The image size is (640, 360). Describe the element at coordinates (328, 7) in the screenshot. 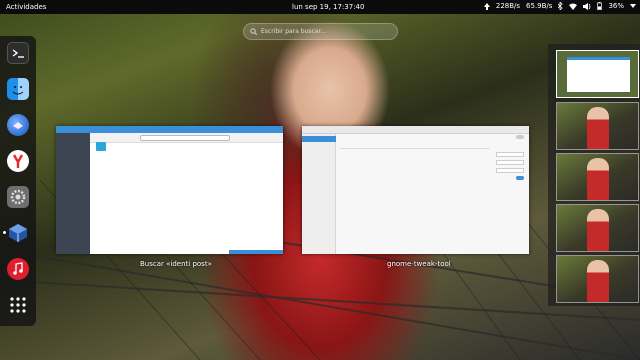

I see `clock: lun sep 19, 17:37:40` at that location.